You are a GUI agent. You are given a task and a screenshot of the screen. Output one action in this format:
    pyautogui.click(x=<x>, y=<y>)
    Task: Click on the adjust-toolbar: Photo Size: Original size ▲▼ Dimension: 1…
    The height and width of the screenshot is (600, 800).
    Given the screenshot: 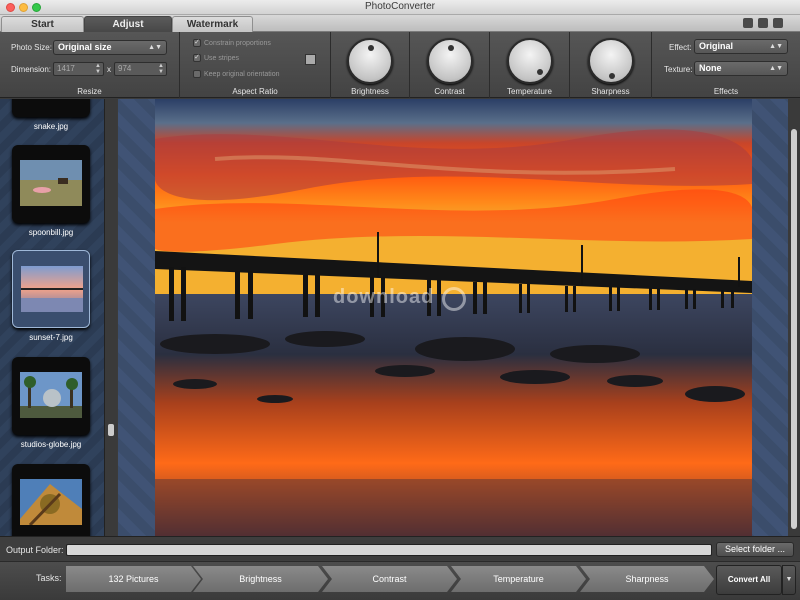 What is the action you would take?
    pyautogui.click(x=400, y=65)
    